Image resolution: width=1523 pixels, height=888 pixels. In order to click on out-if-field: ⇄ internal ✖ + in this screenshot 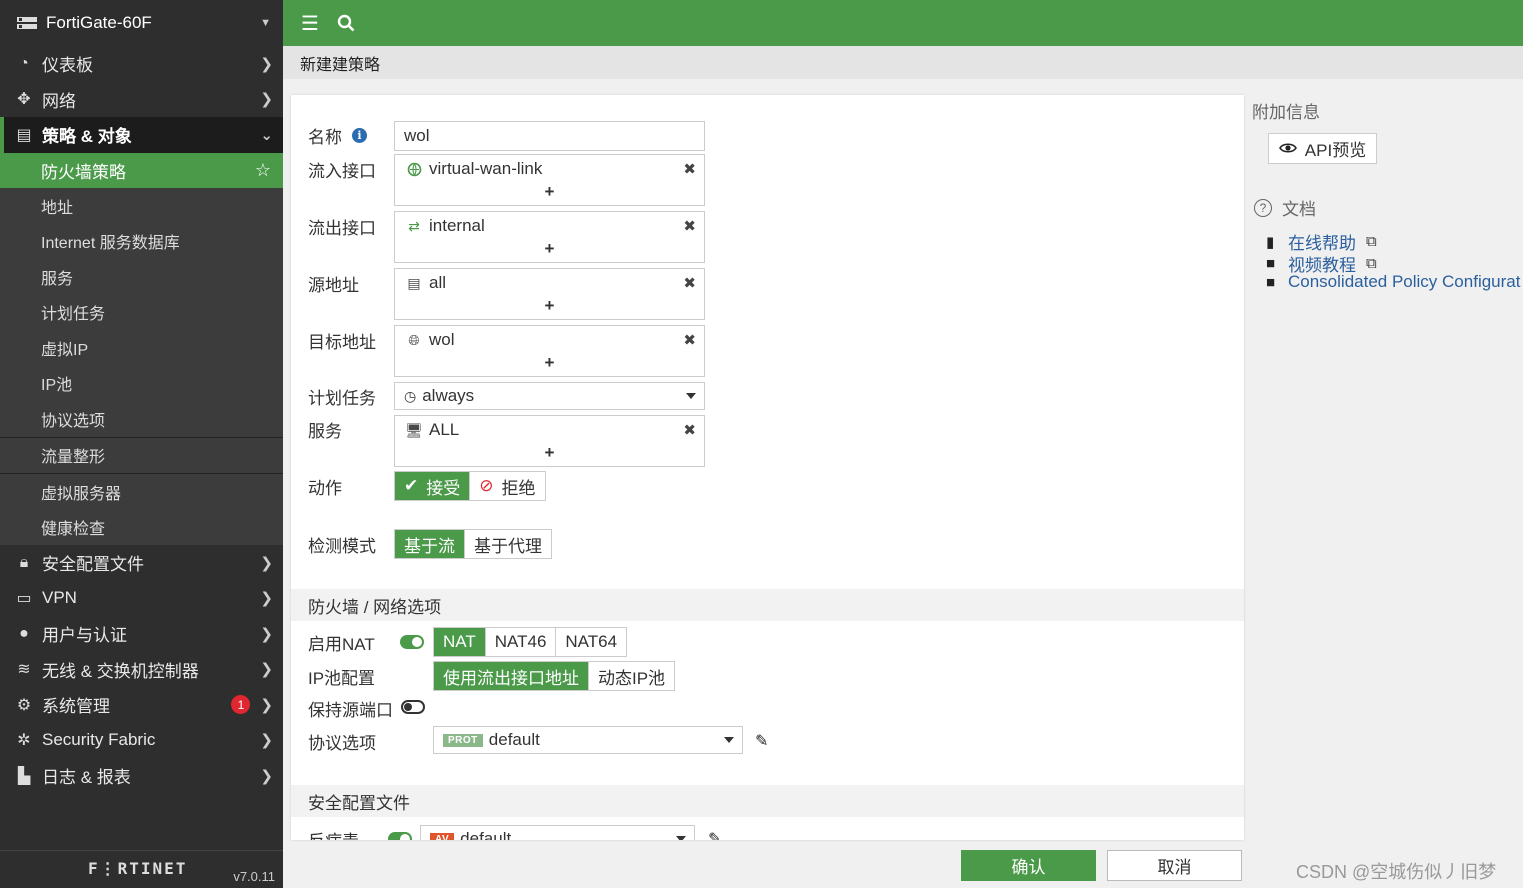, I will do `click(549, 237)`.